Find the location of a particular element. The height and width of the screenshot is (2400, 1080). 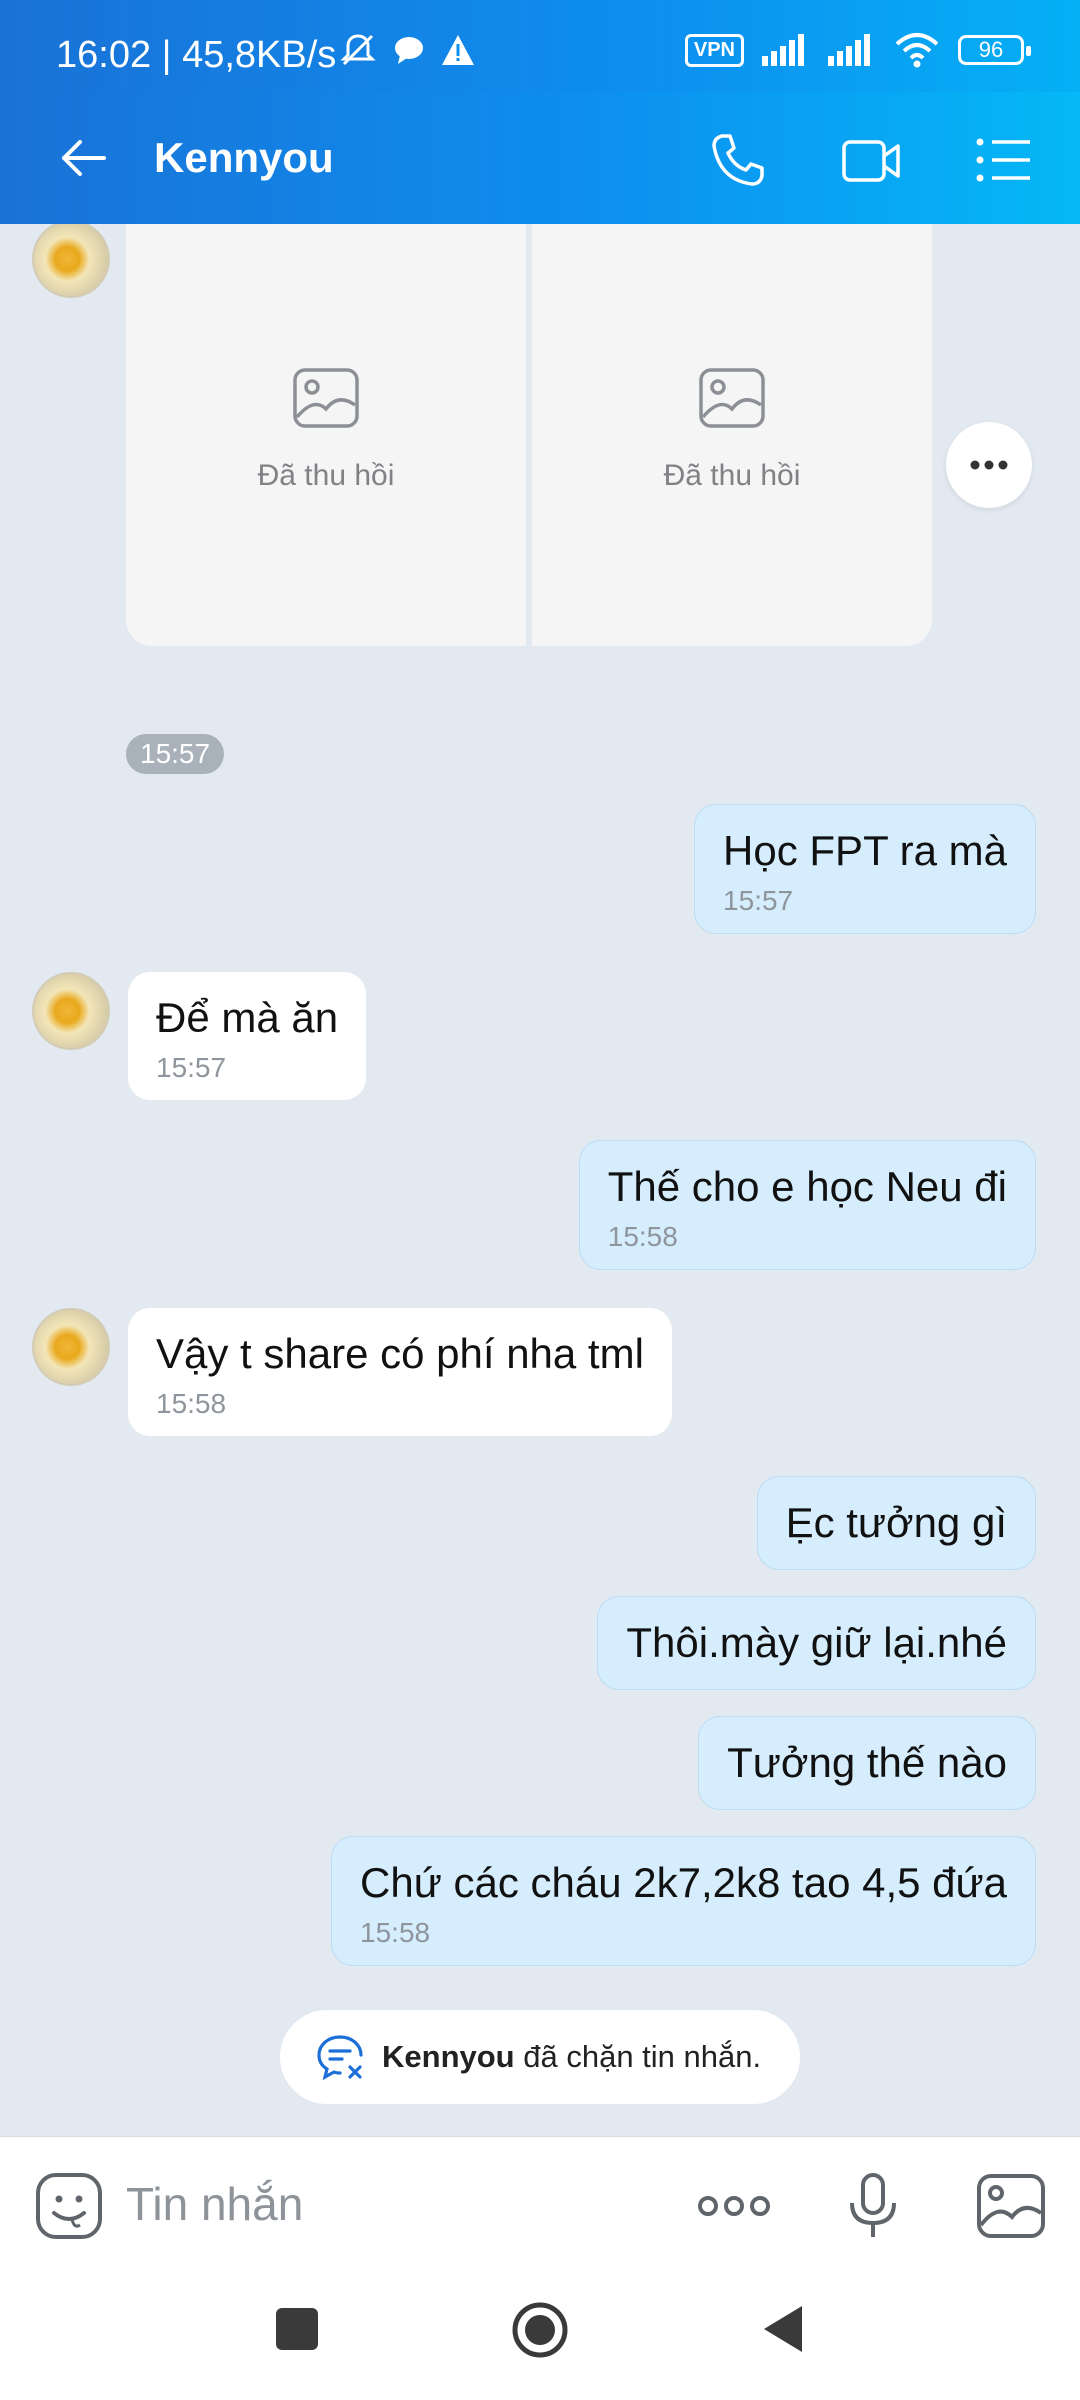

message-bubble: Thế cho e học Neu đi 15:58 is located at coordinates (807, 1205).